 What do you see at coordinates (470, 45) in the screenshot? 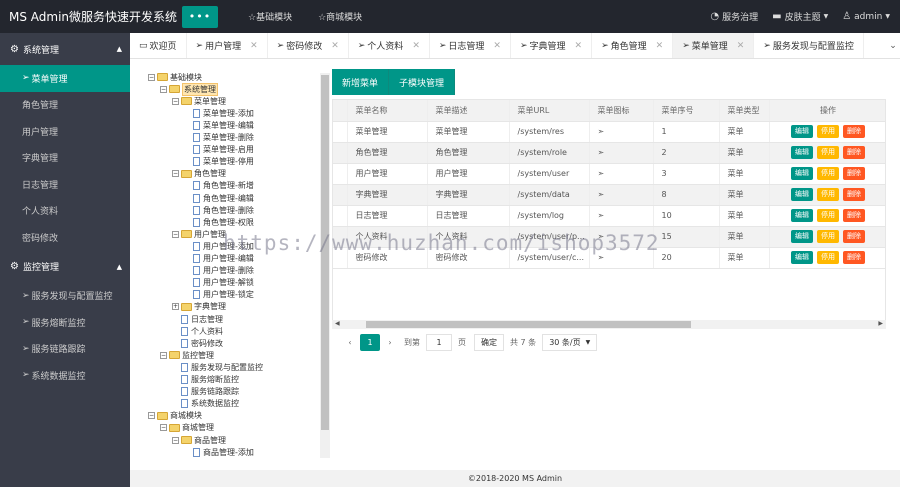
I see `tab-log: ➢ 日志管理 ✕` at bounding box center [470, 45].